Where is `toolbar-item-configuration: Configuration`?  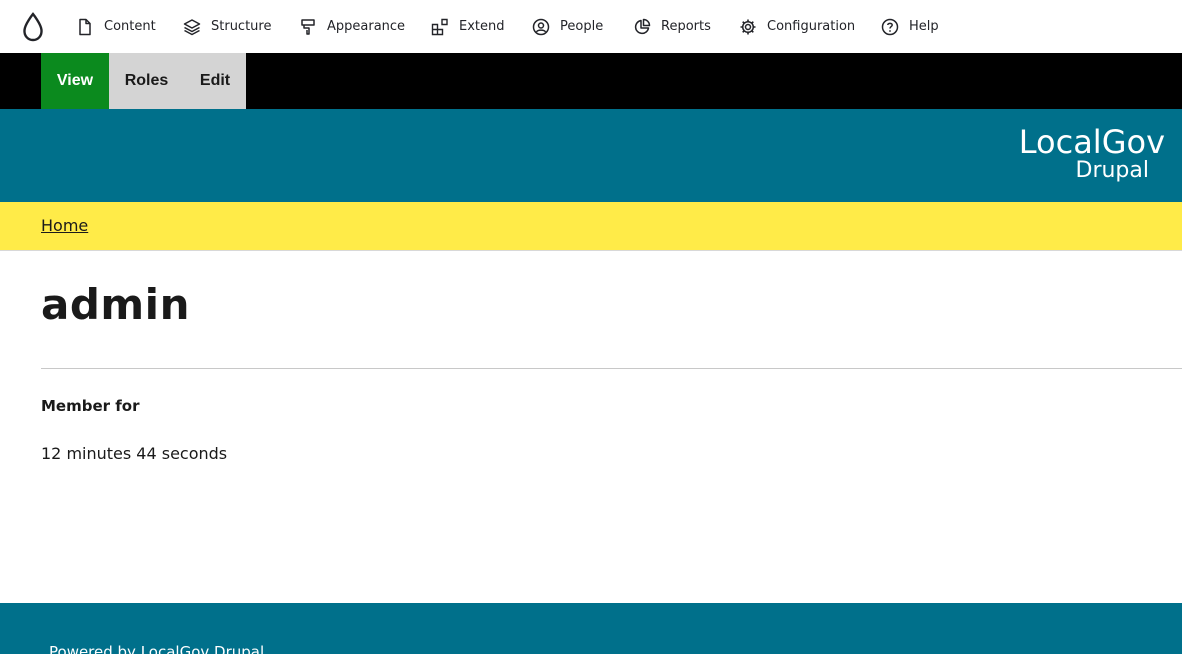 toolbar-item-configuration: Configuration is located at coordinates (797, 26).